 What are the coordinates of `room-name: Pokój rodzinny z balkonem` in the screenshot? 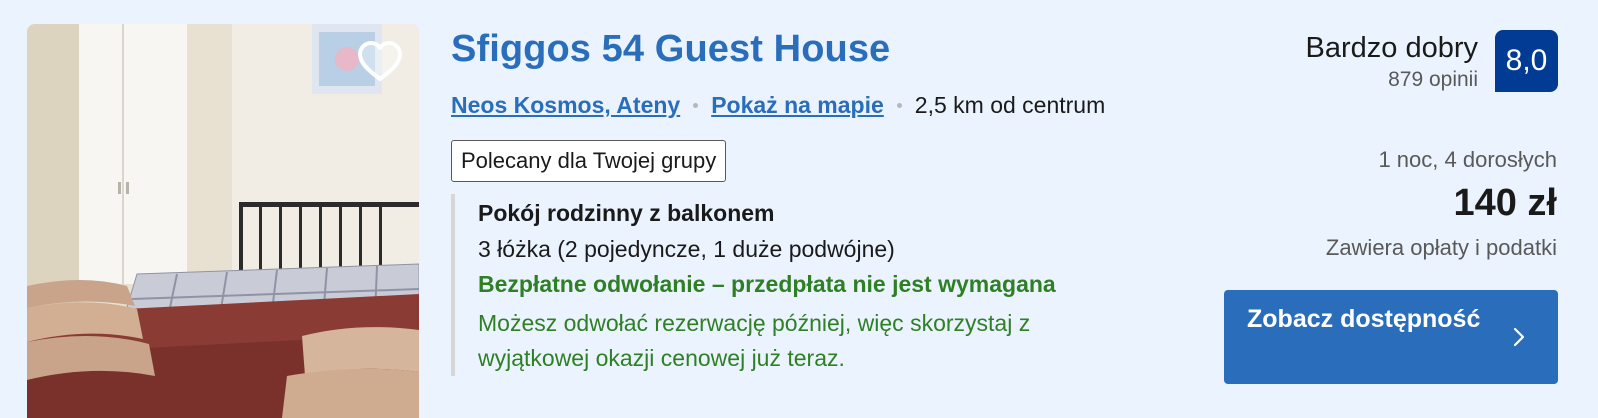 It's located at (626, 213).